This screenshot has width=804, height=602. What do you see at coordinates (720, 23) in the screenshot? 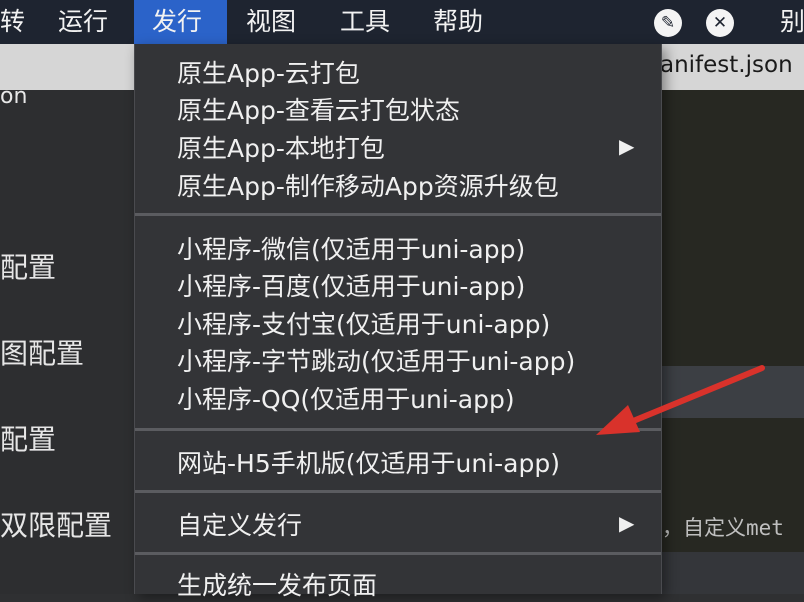
I see `tools-icon: ✕` at bounding box center [720, 23].